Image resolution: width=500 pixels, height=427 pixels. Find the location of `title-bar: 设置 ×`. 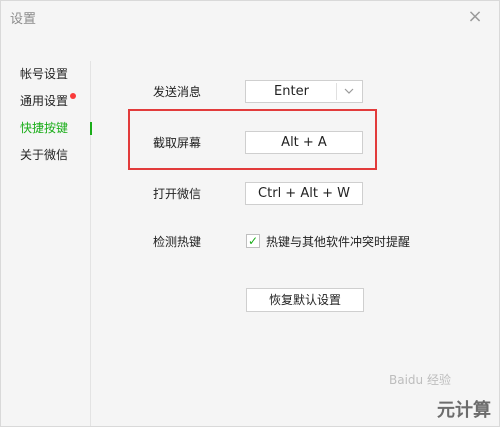

title-bar: 设置 × is located at coordinates (250, 18).